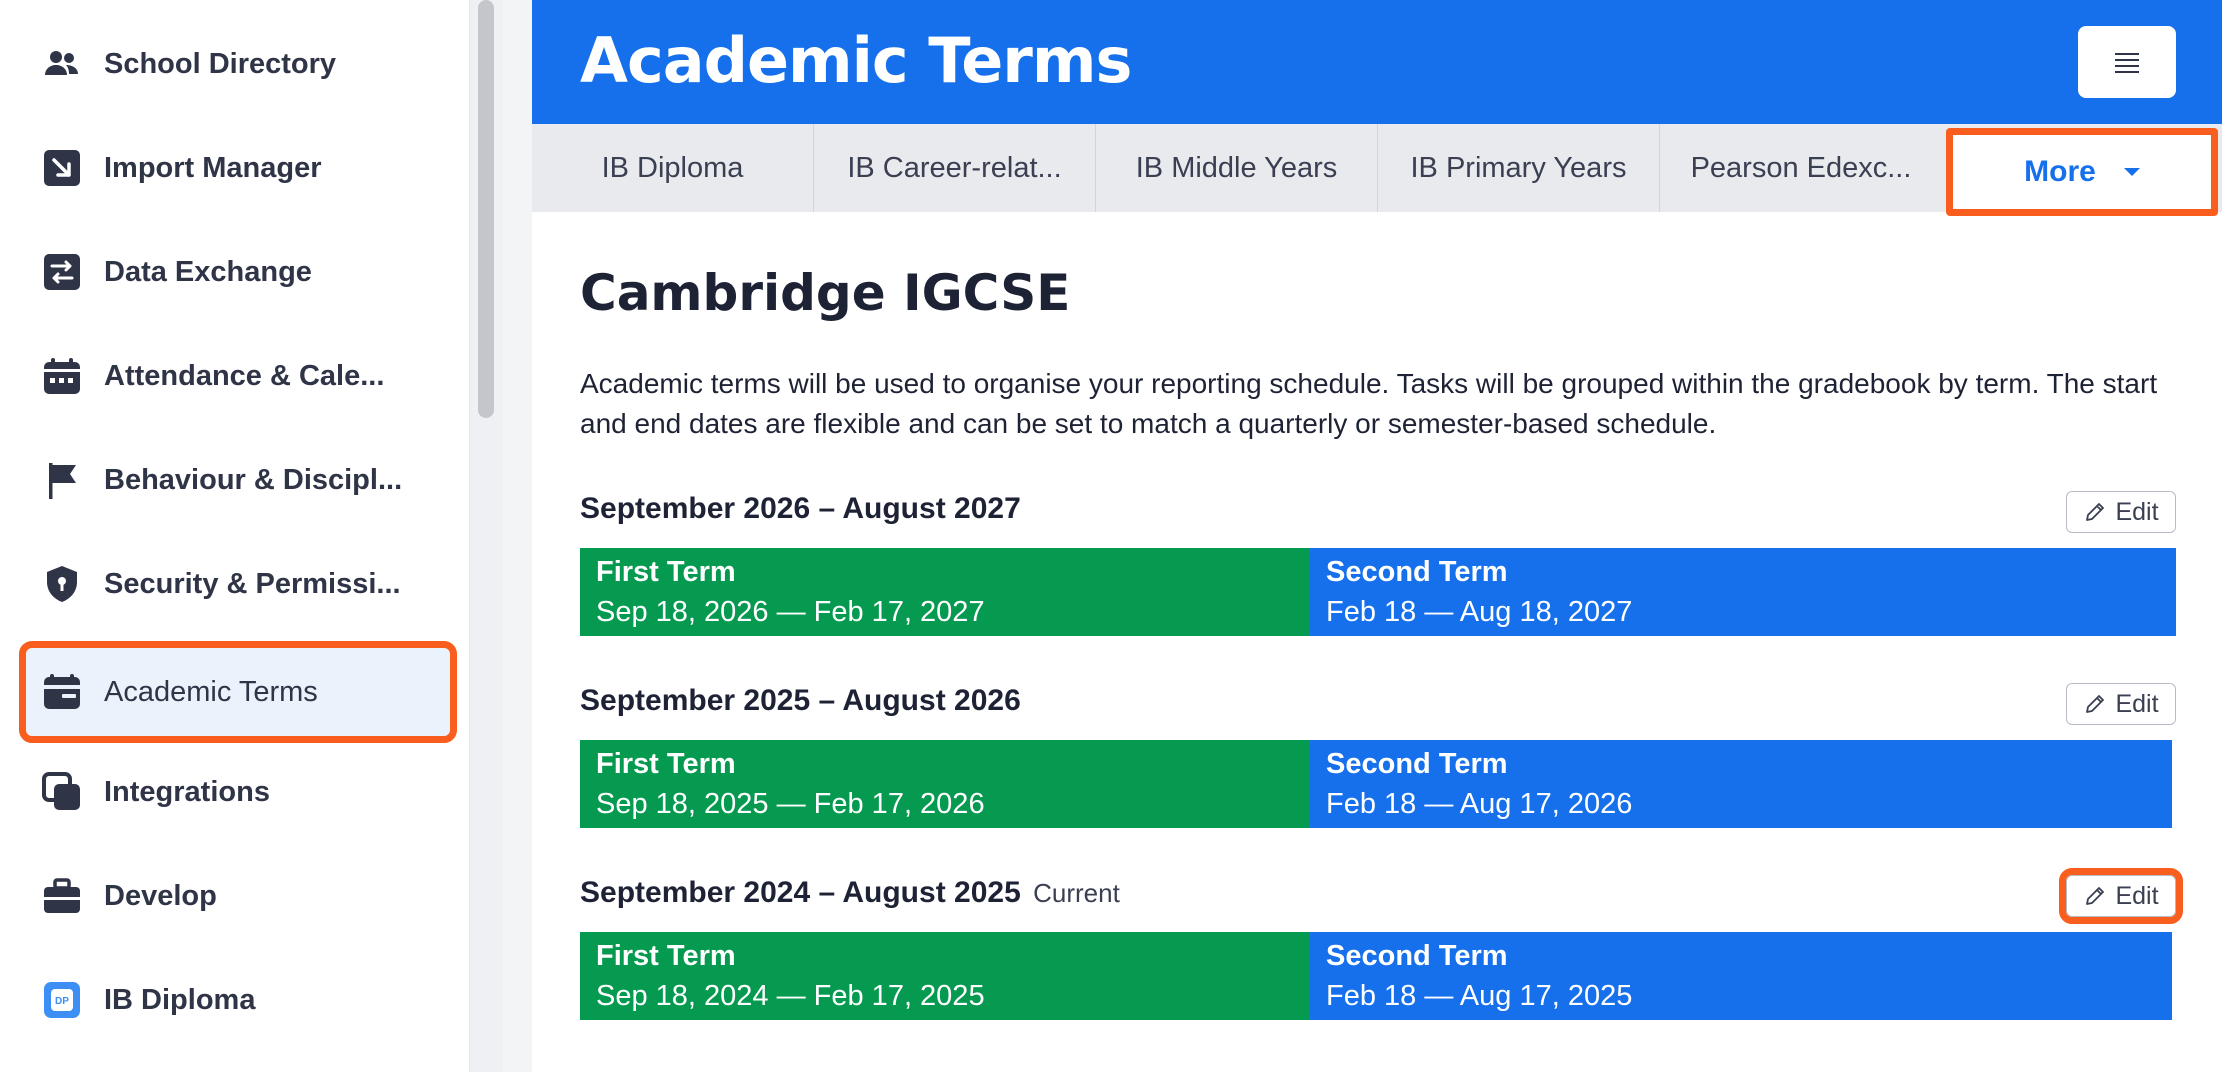 This screenshot has height=1072, width=2222. I want to click on page-header: Academic Terms, so click(1377, 62).